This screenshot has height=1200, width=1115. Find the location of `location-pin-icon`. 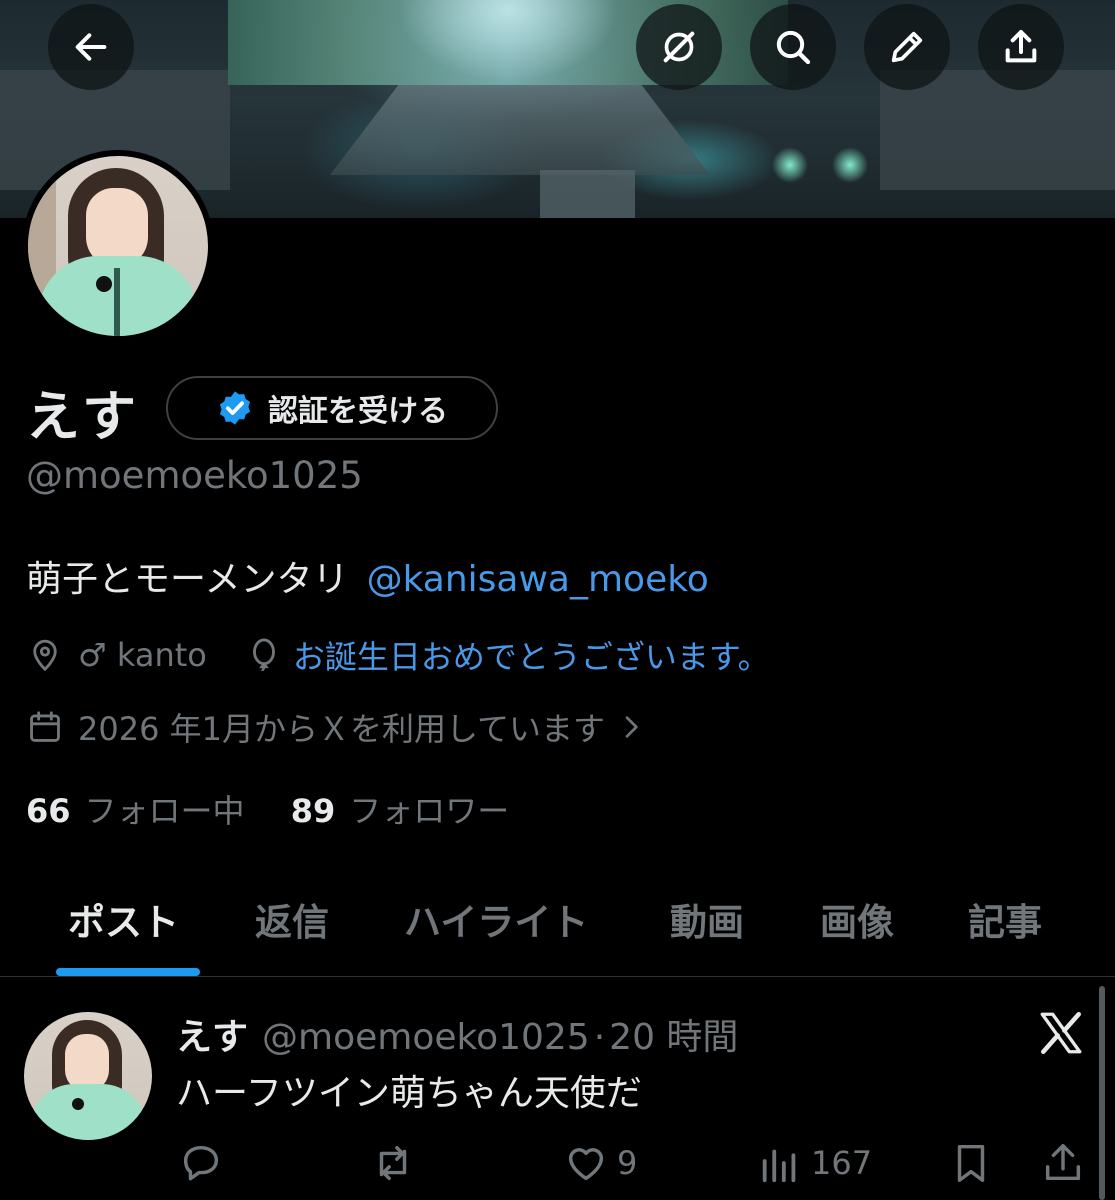

location-pin-icon is located at coordinates (45, 655).